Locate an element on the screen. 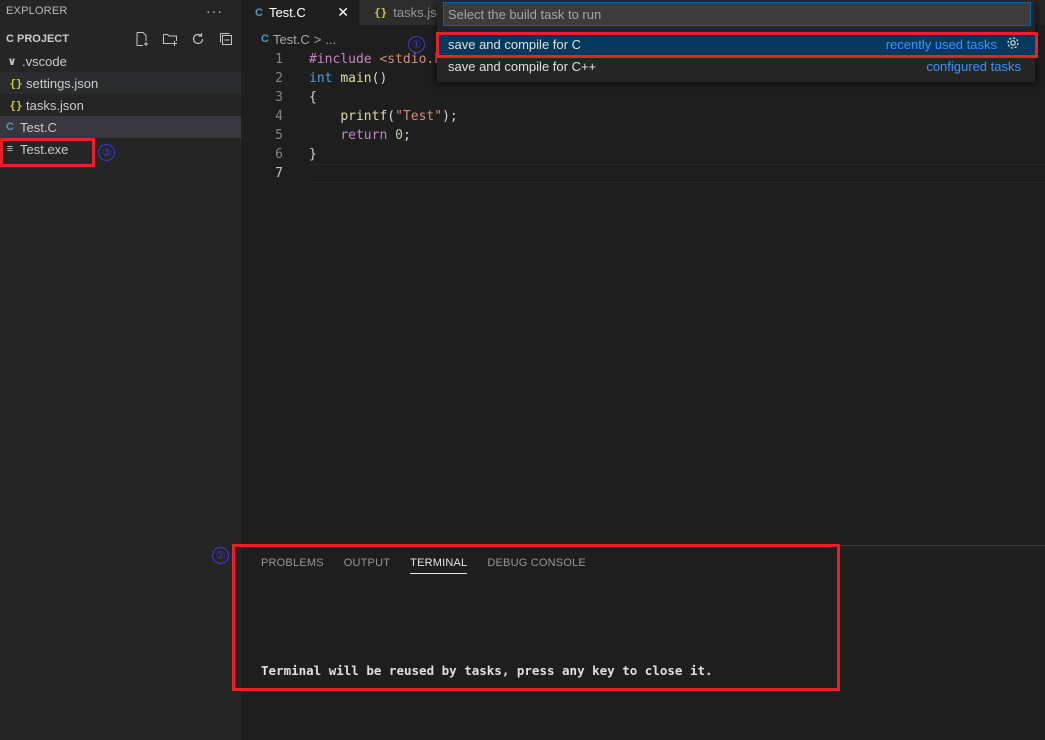 The width and height of the screenshot is (1045, 740). quickpick-item-right: recently used tasks is located at coordinates (953, 44).